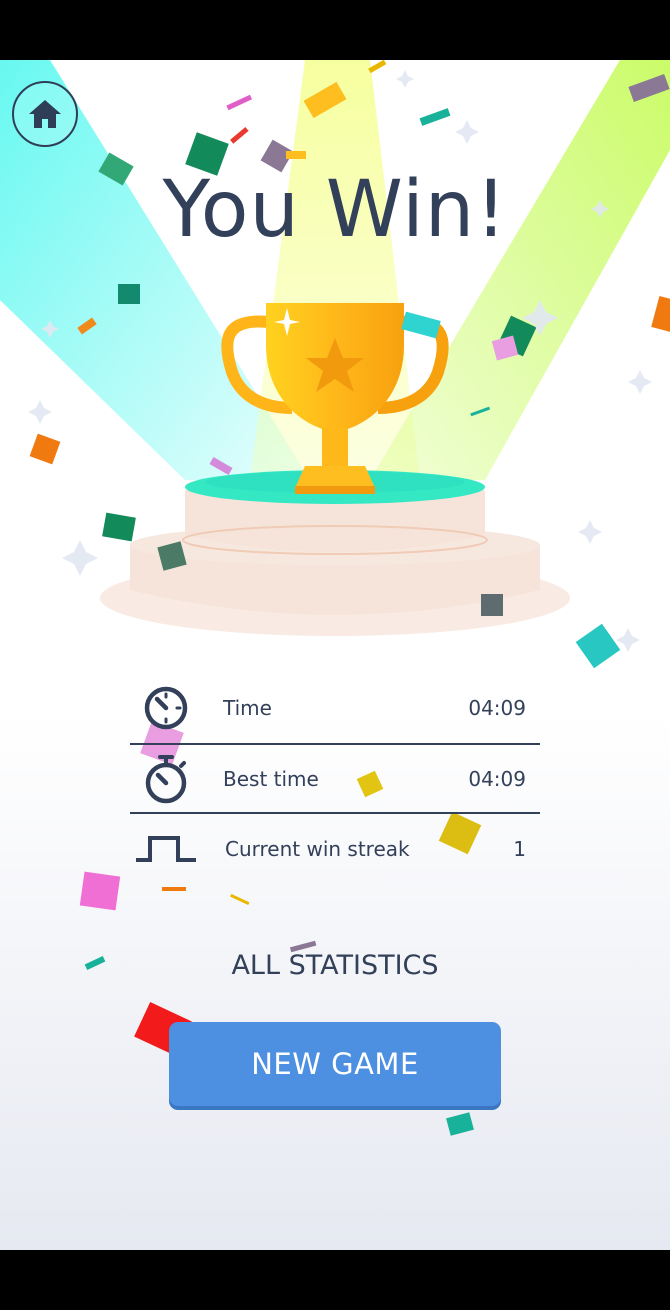  Describe the element at coordinates (335, 1064) in the screenshot. I see `new-game-button: NEW GAME` at that location.